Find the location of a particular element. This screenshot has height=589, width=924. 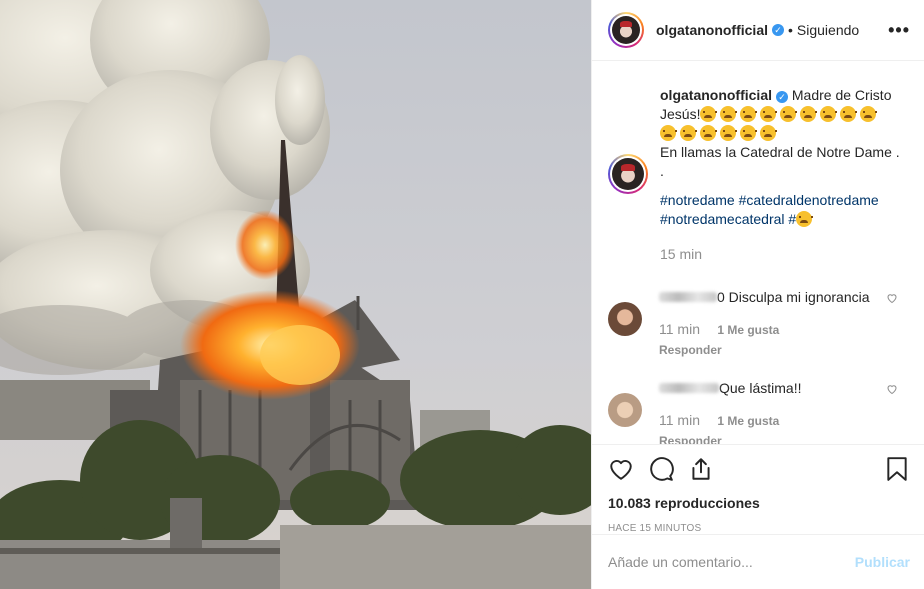

share-icon is located at coordinates (701, 469).